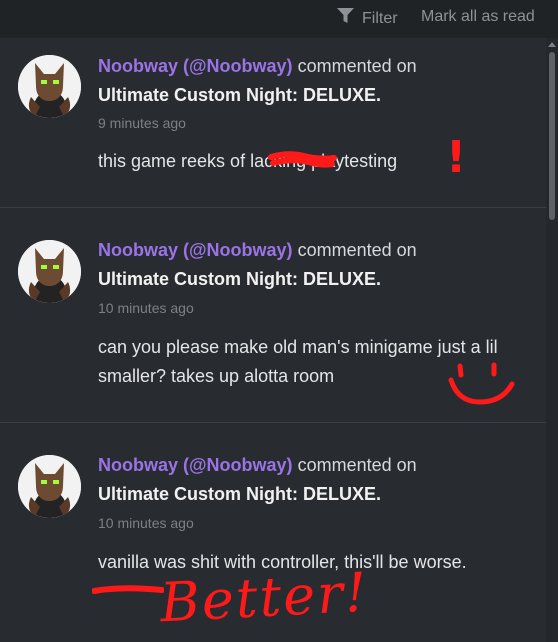 The width and height of the screenshot is (558, 642). I want to click on mark-all-read-button: Mark all as read, so click(478, 17).